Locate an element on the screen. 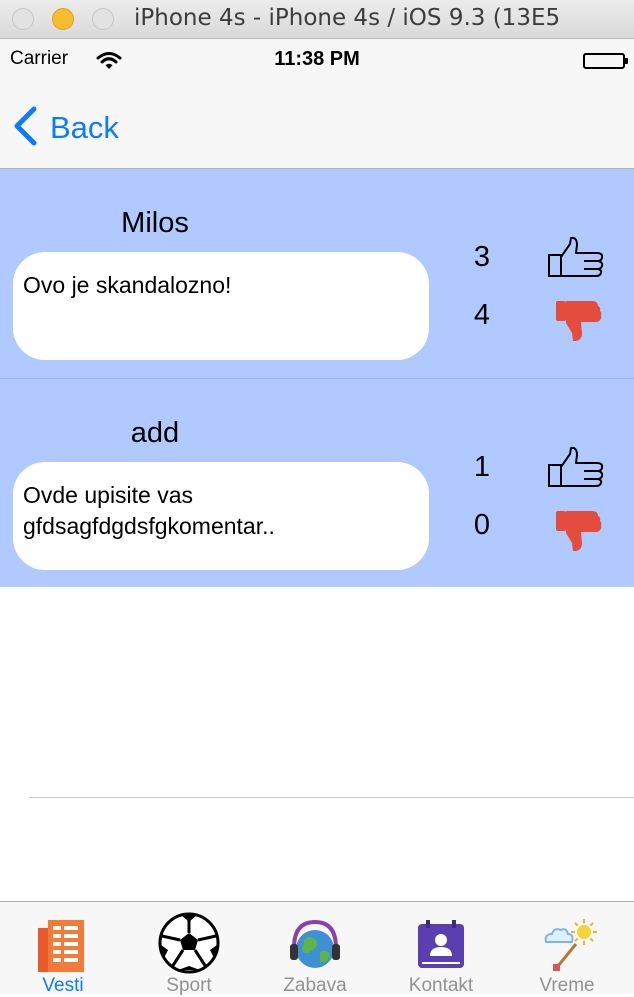 The image size is (634, 997). tab-sport: Sport is located at coordinates (189, 949).